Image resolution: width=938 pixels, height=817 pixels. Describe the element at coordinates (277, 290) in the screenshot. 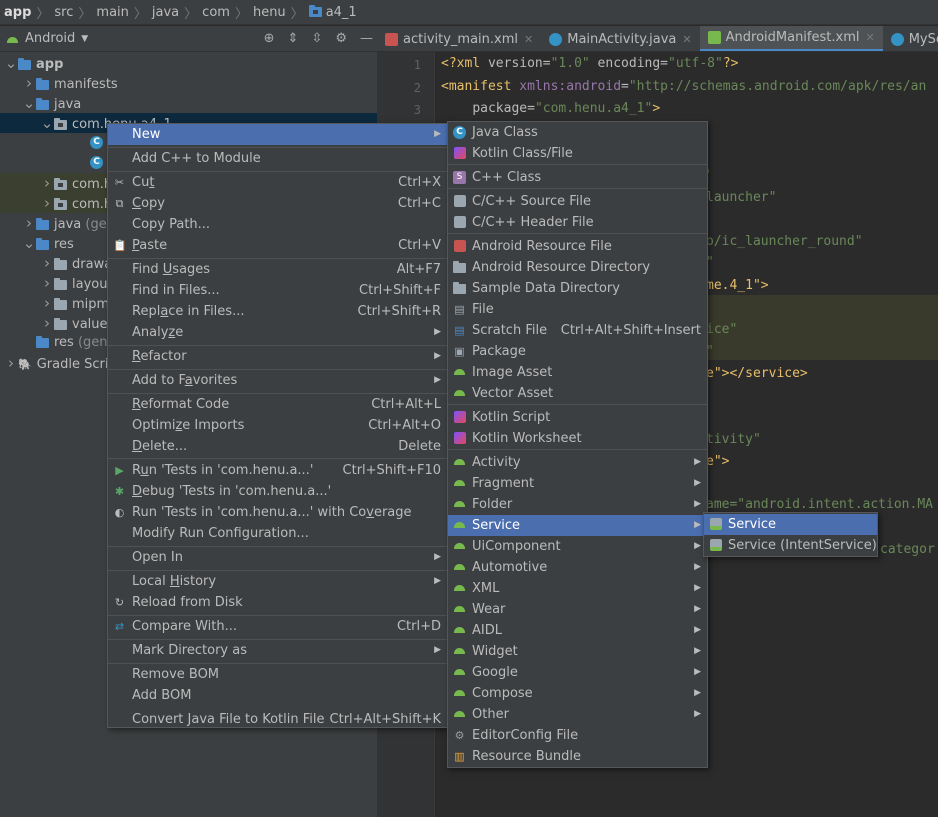

I see `menu-item-find-in-files: Find in Files... Ctrl+Shift+F` at that location.